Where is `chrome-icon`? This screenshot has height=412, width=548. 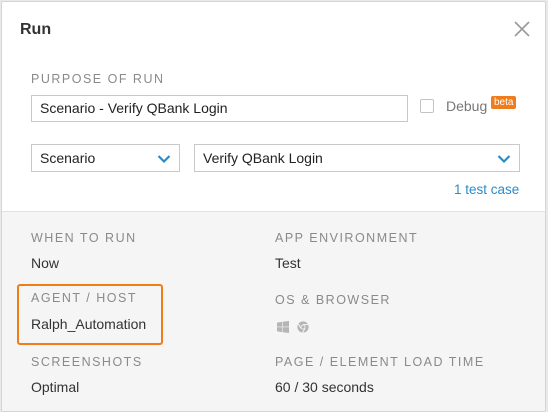 chrome-icon is located at coordinates (303, 327).